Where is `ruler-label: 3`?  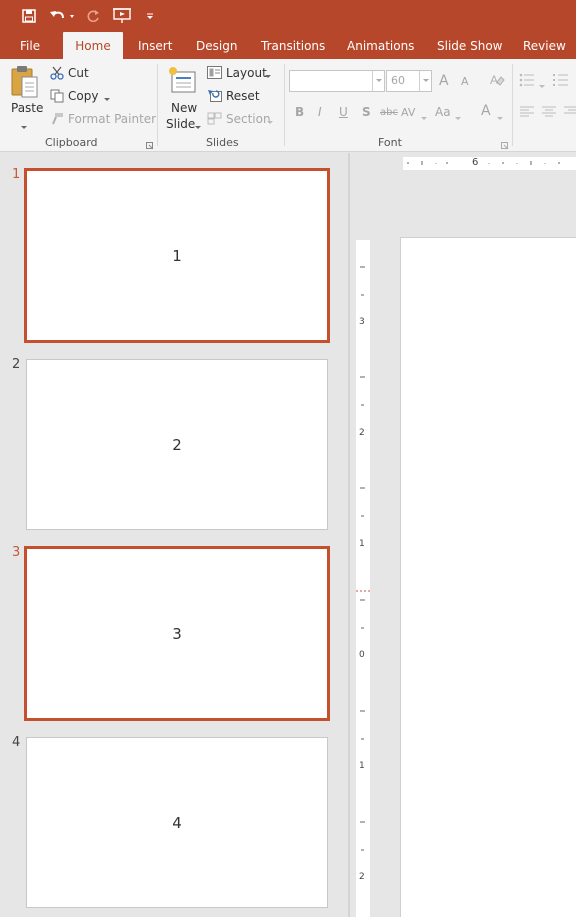
ruler-label: 3 is located at coordinates (362, 322).